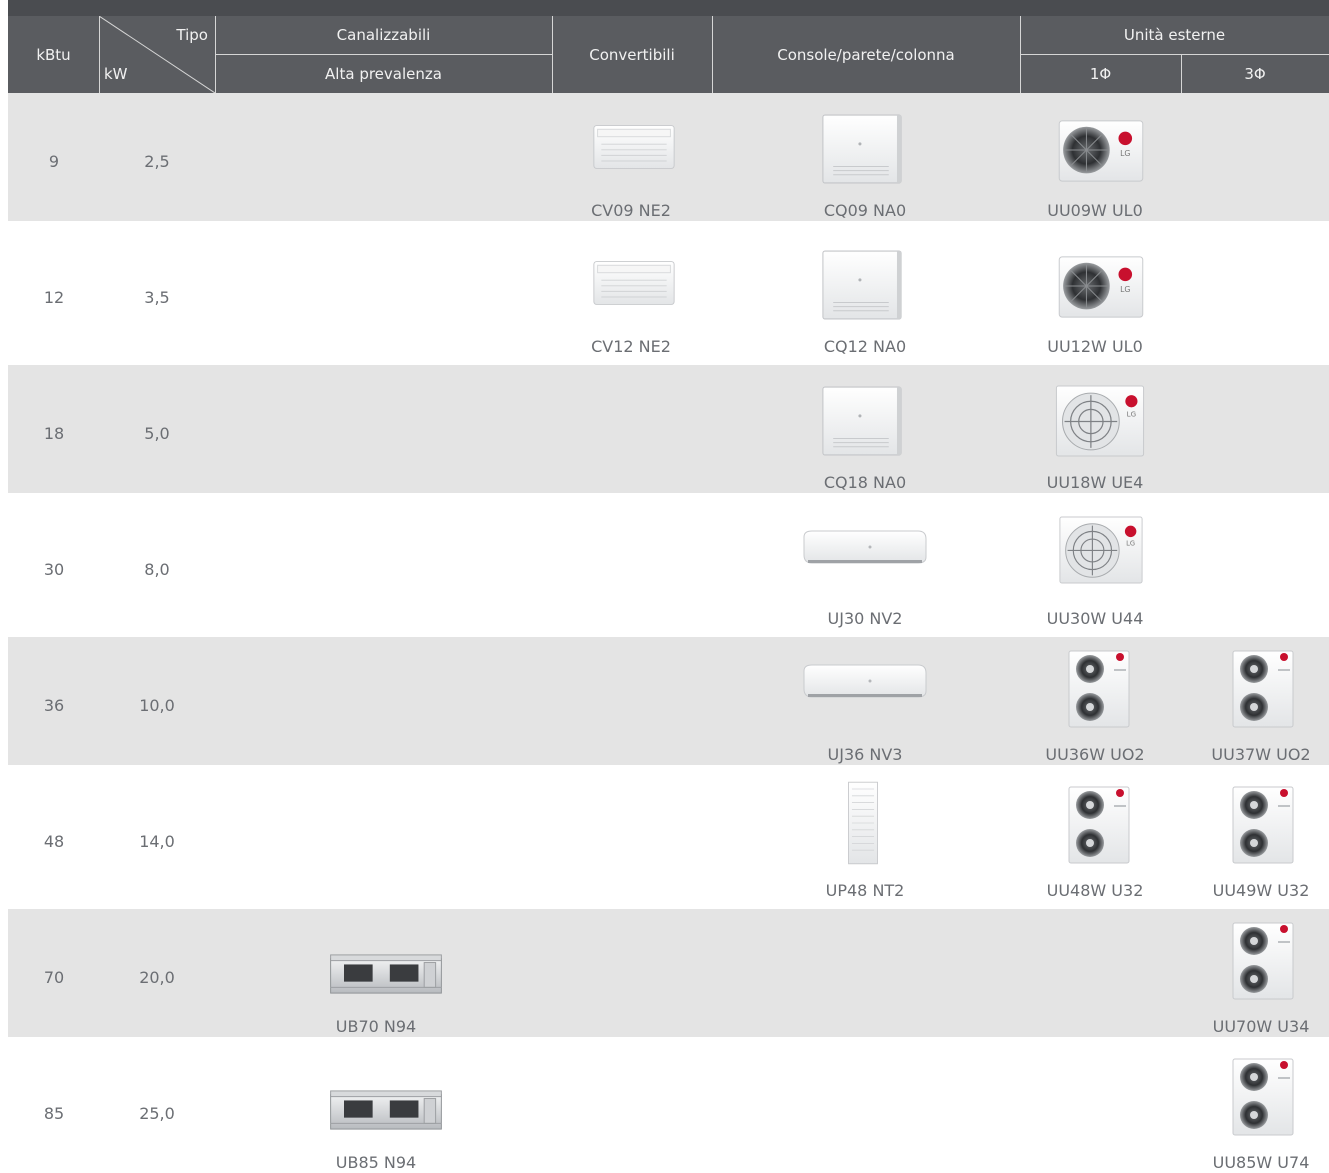 This screenshot has width=1329, height=1173. Describe the element at coordinates (157, 433) in the screenshot. I see `kw-value: 5,0` at that location.